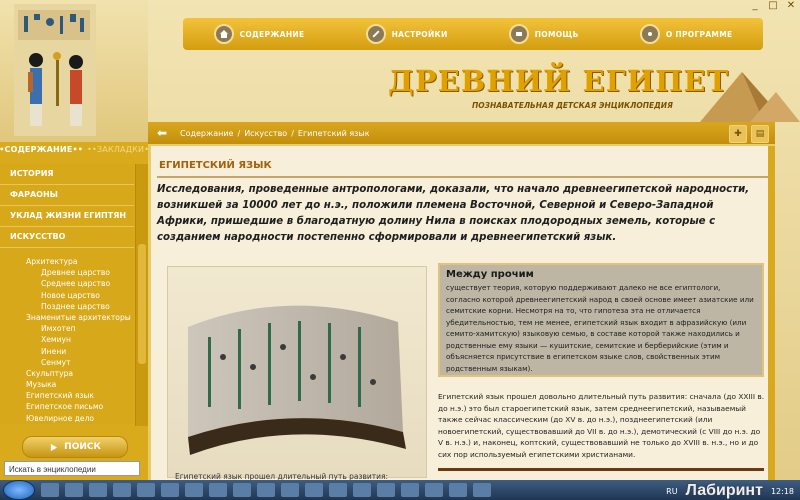 The width and height of the screenshot is (800, 500). I want to click on nav-subitem: Архитектура, so click(67, 261).